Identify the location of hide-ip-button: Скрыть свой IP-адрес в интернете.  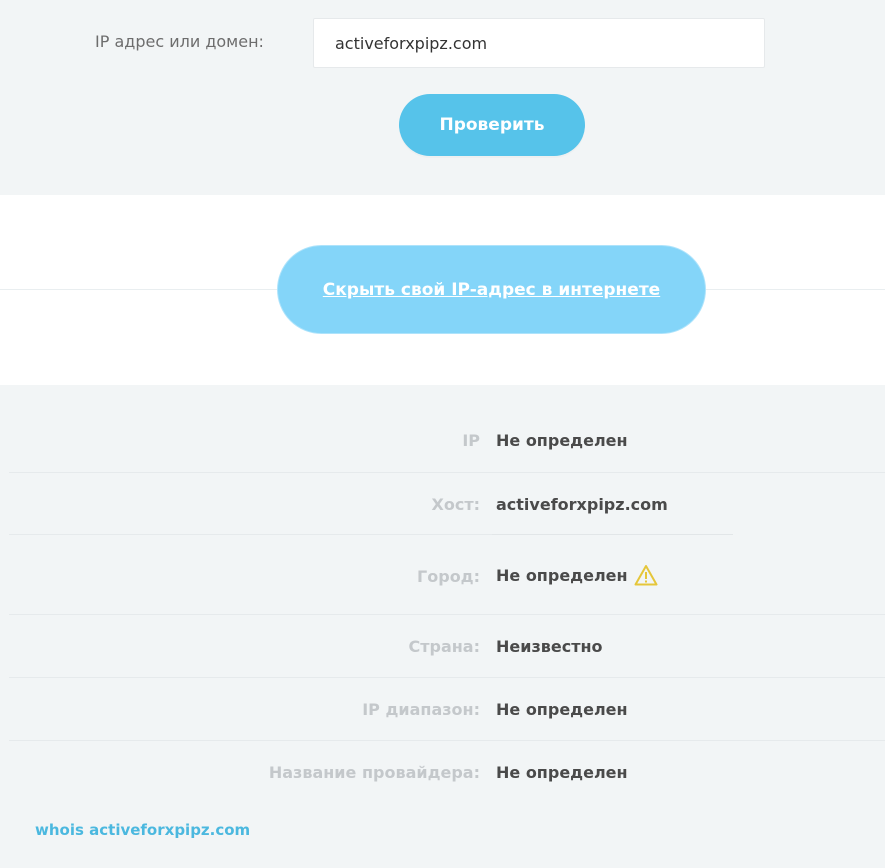
(491, 289).